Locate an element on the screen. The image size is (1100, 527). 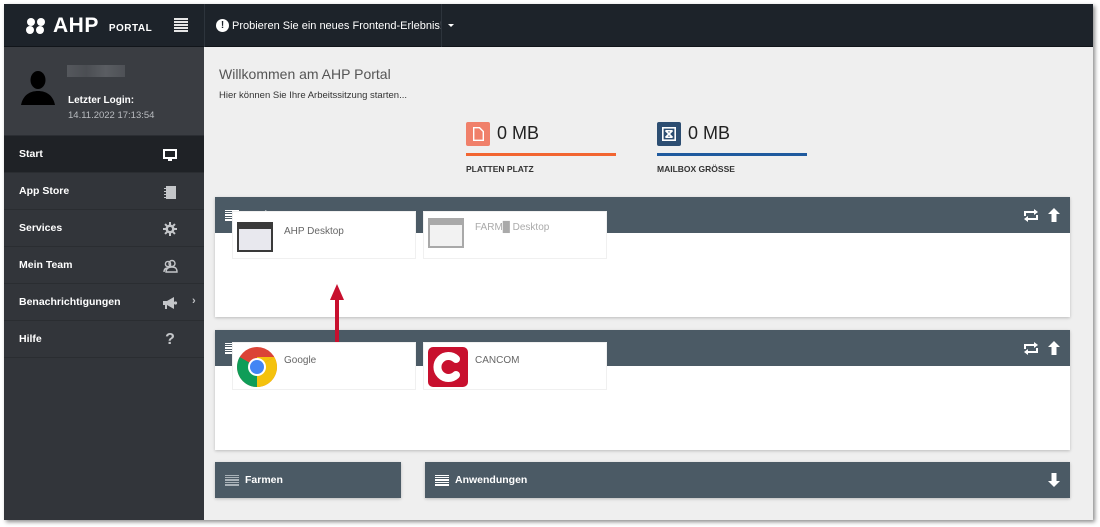
mailbox-size-label: MAILBOX GRÖSSE is located at coordinates (696, 169).